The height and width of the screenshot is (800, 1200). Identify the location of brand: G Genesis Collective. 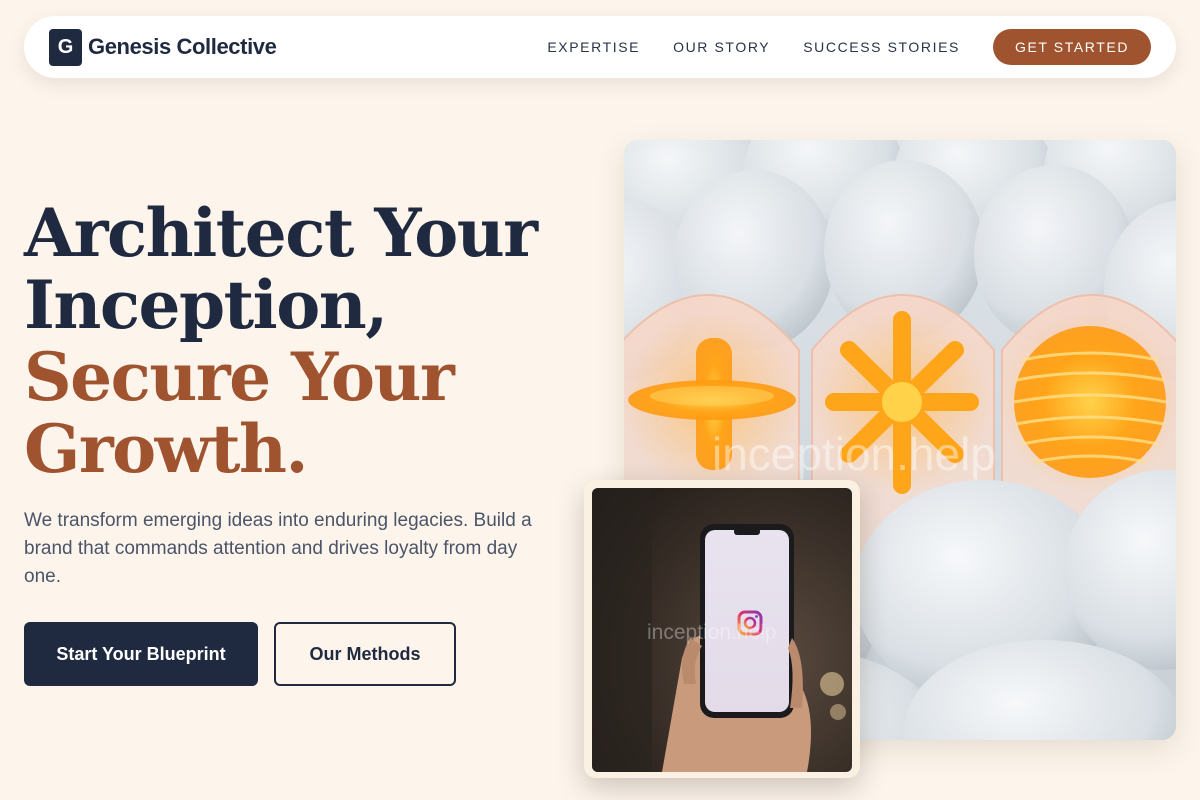
(163, 47).